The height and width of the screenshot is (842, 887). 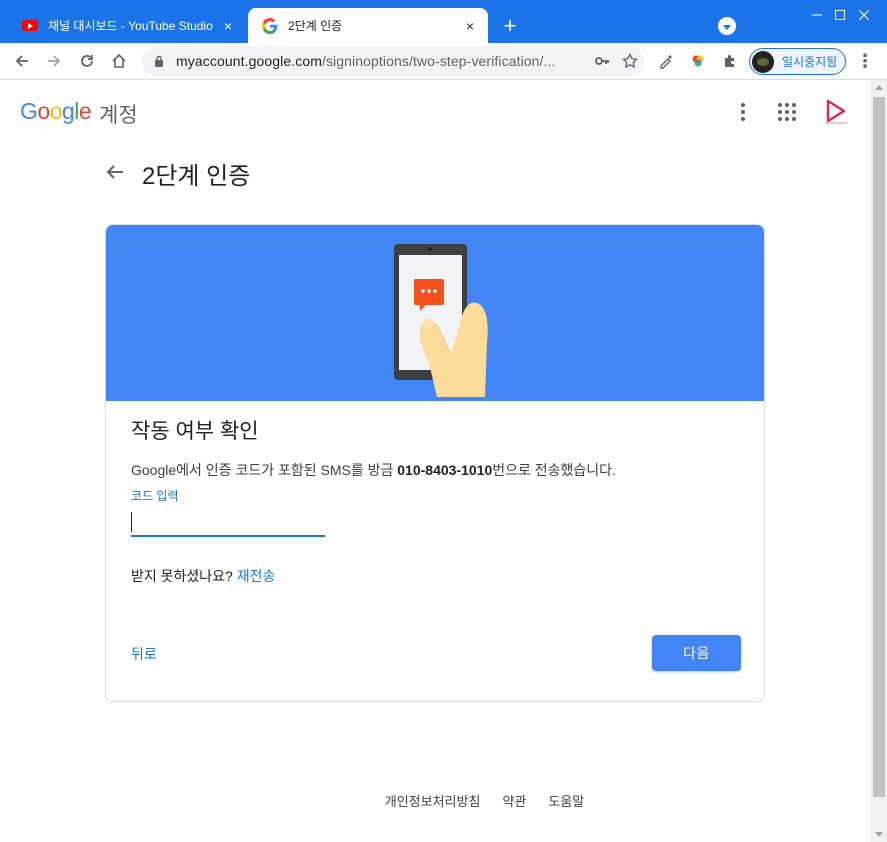 What do you see at coordinates (730, 61) in the screenshot?
I see `extensions-puzzle-icon` at bounding box center [730, 61].